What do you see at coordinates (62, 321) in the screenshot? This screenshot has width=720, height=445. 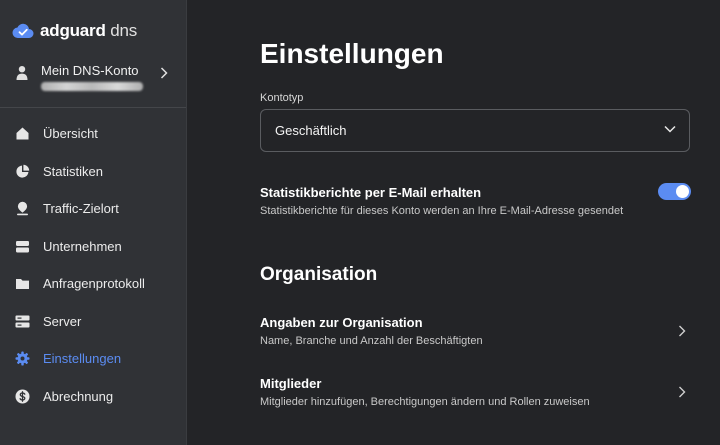 I see `sidebar-item-label: Server` at bounding box center [62, 321].